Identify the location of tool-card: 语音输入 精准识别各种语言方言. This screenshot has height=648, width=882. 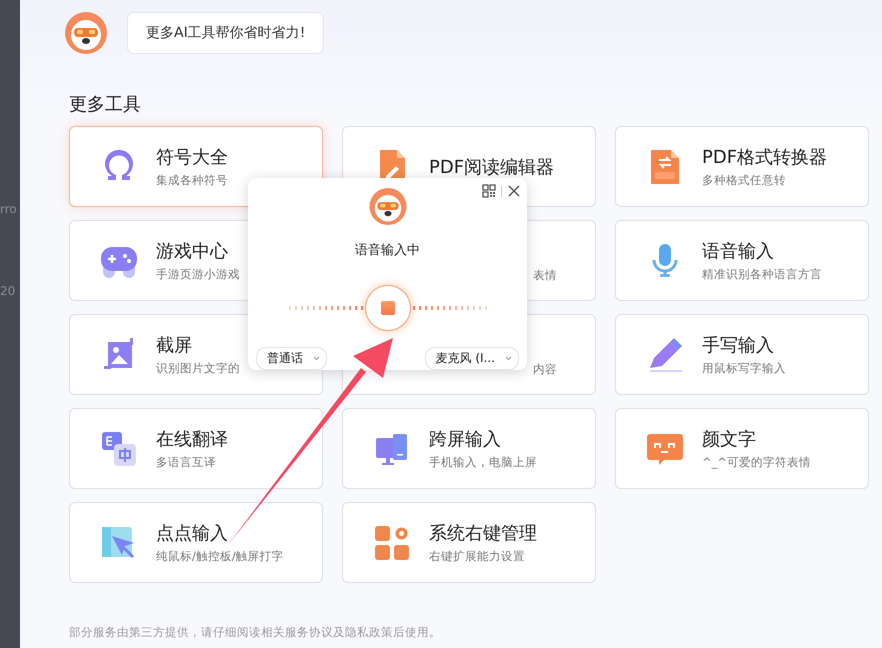
(742, 260).